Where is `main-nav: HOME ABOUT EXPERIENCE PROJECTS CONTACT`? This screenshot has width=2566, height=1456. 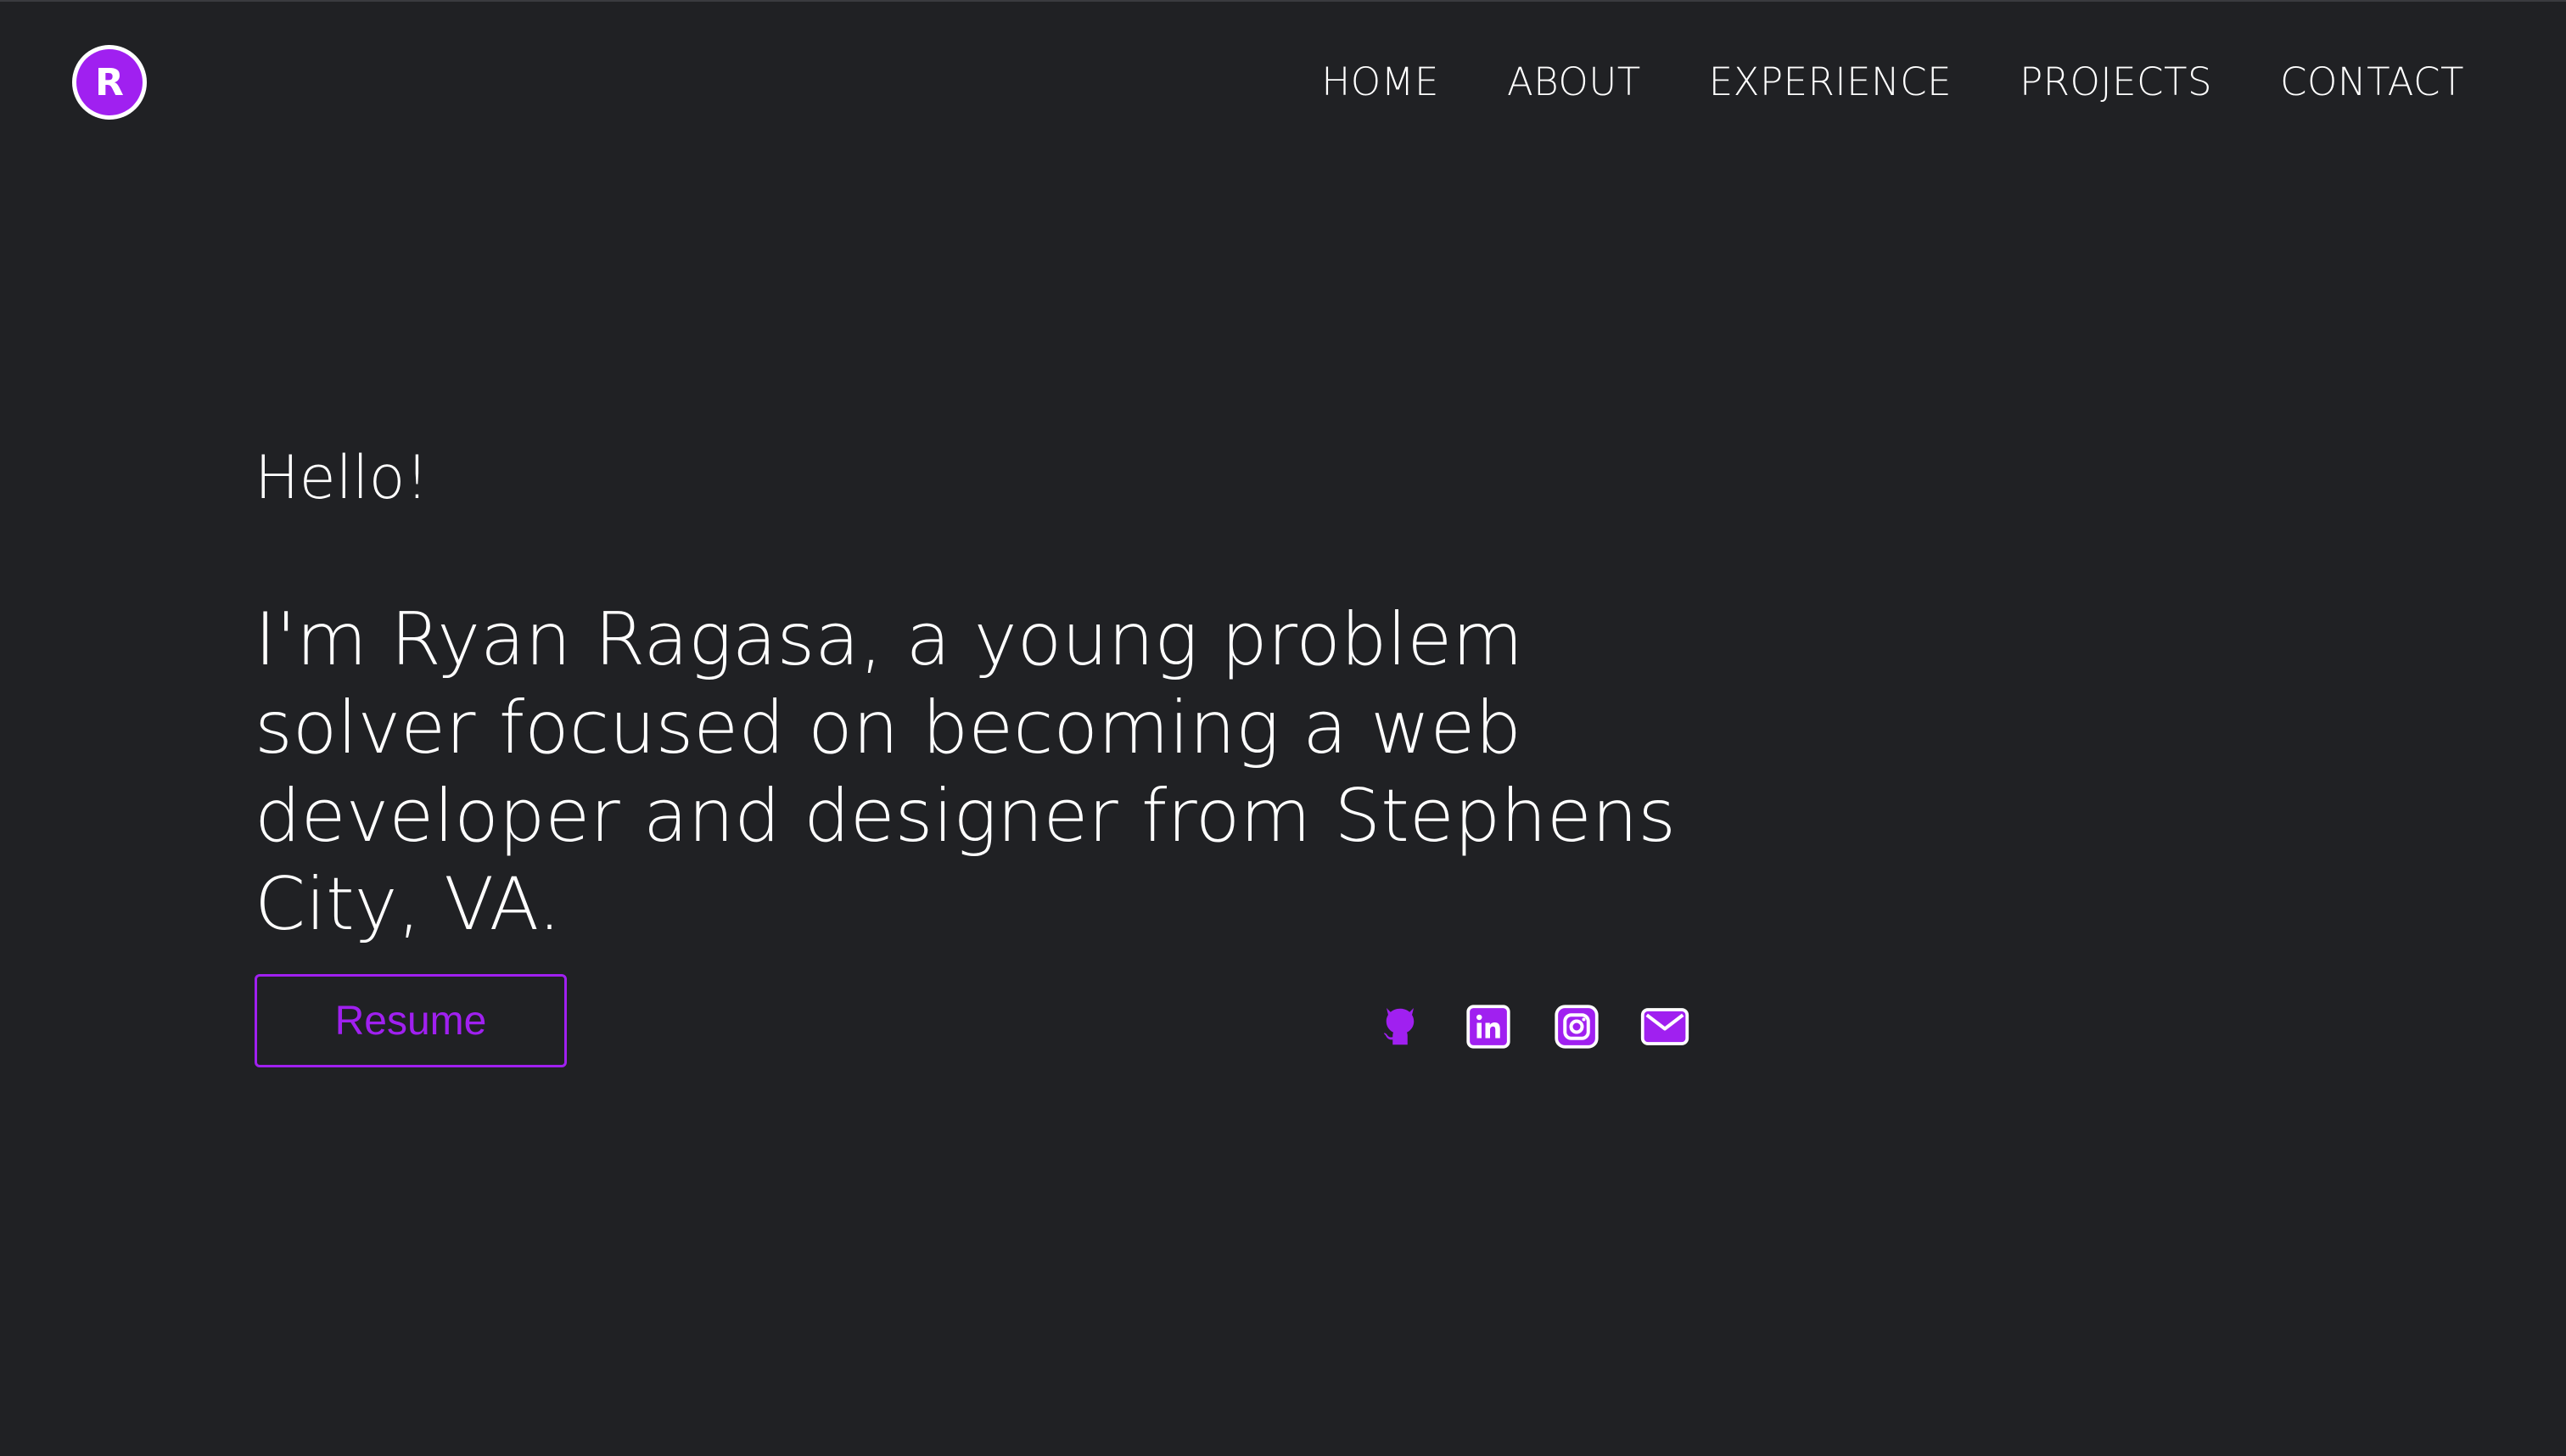 main-nav: HOME ABOUT EXPERIENCE PROJECTS CONTACT is located at coordinates (1892, 81).